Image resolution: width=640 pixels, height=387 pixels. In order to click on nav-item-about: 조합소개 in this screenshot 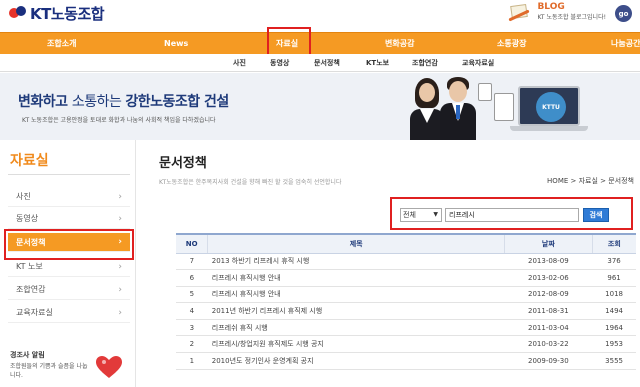, I will do `click(61, 44)`.